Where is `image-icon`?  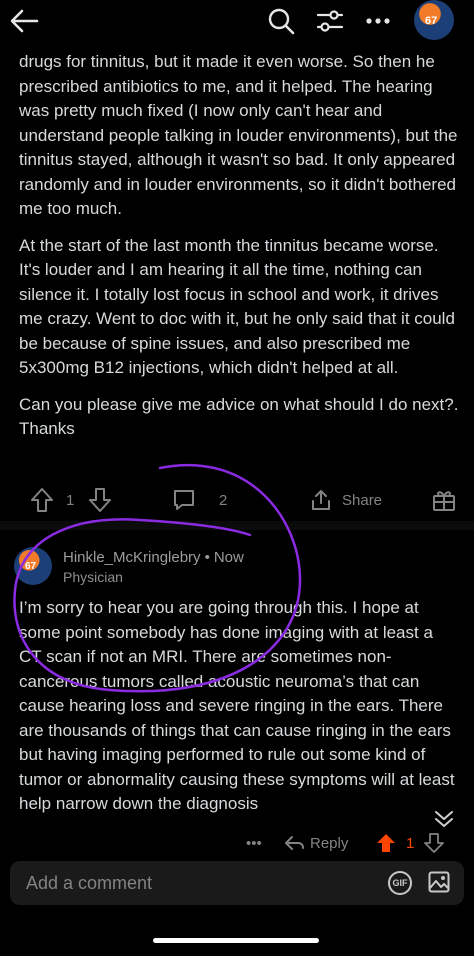 image-icon is located at coordinates (439, 882).